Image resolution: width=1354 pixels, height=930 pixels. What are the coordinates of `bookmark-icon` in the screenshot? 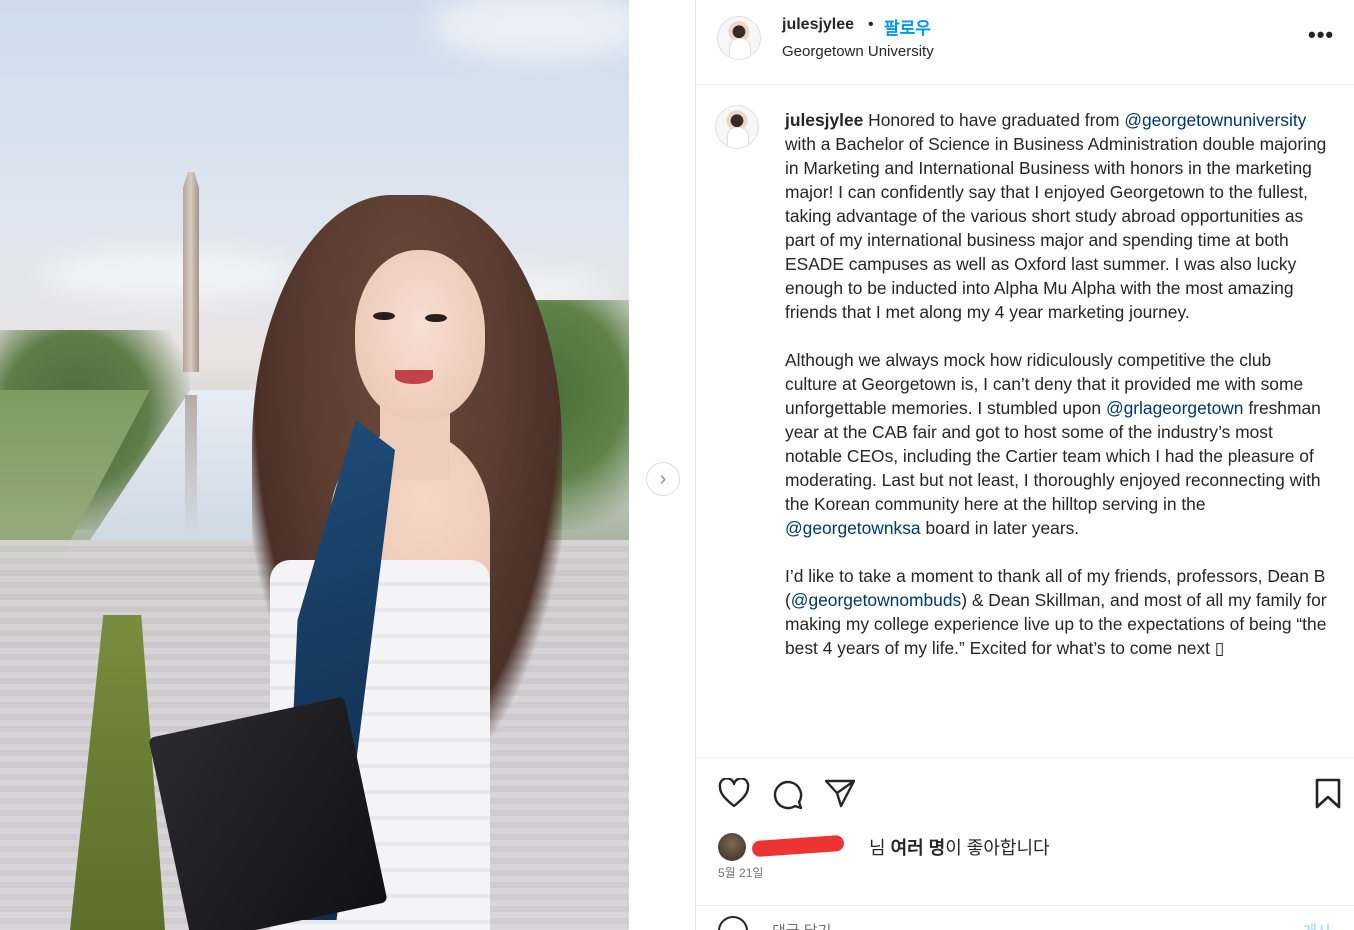 It's located at (1328, 794).